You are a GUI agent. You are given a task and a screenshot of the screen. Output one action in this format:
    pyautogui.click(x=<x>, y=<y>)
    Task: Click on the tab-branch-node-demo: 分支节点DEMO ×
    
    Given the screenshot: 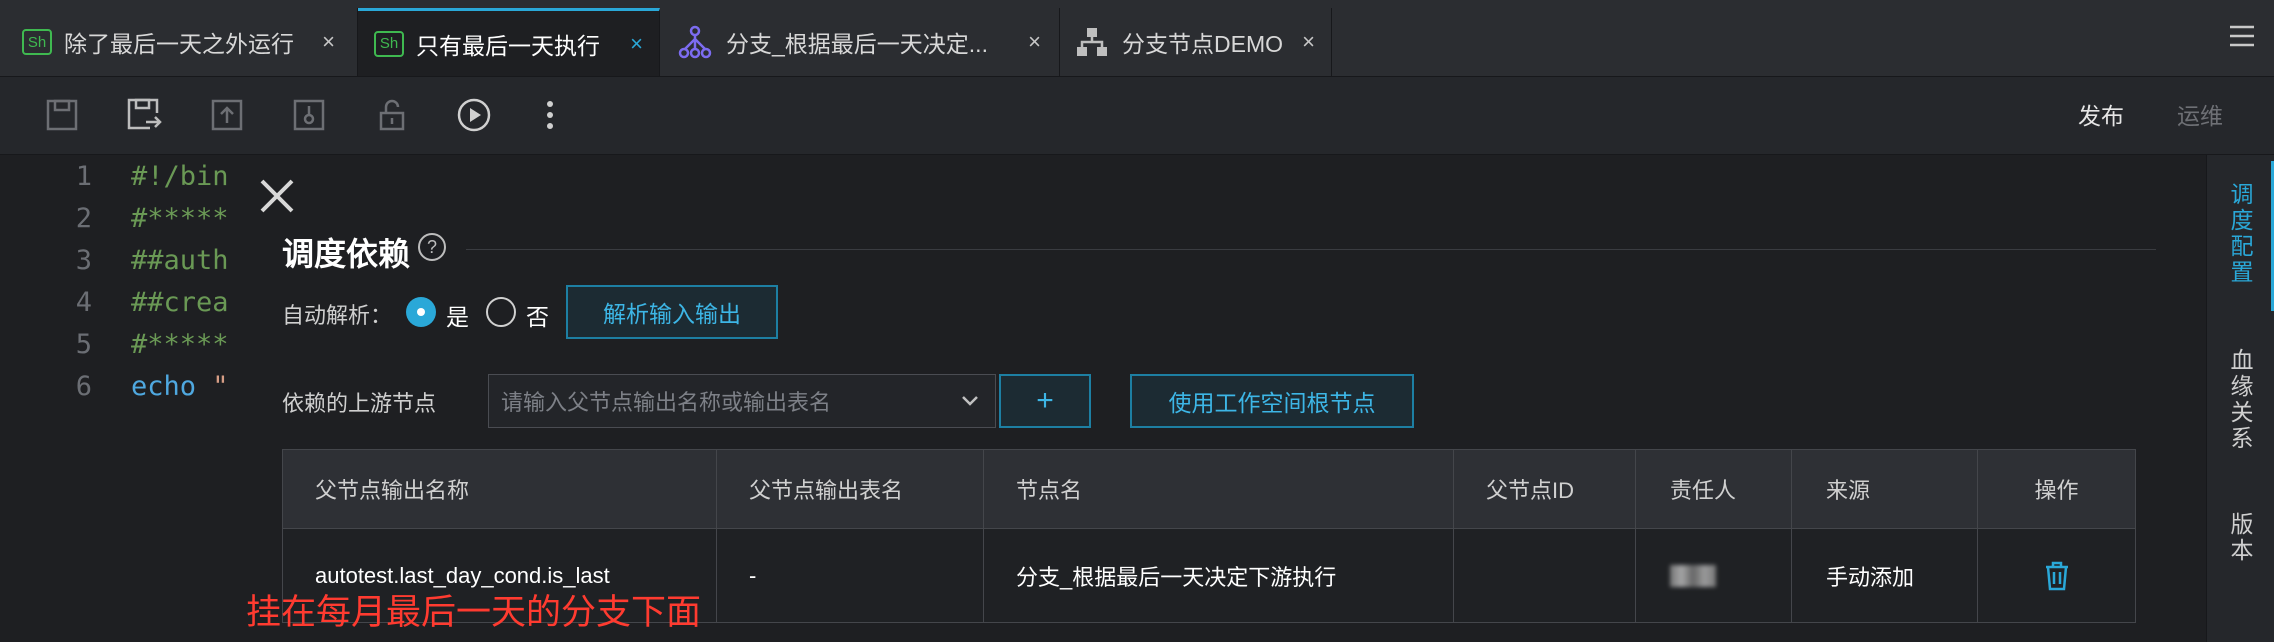 What is the action you would take?
    pyautogui.click(x=1196, y=42)
    